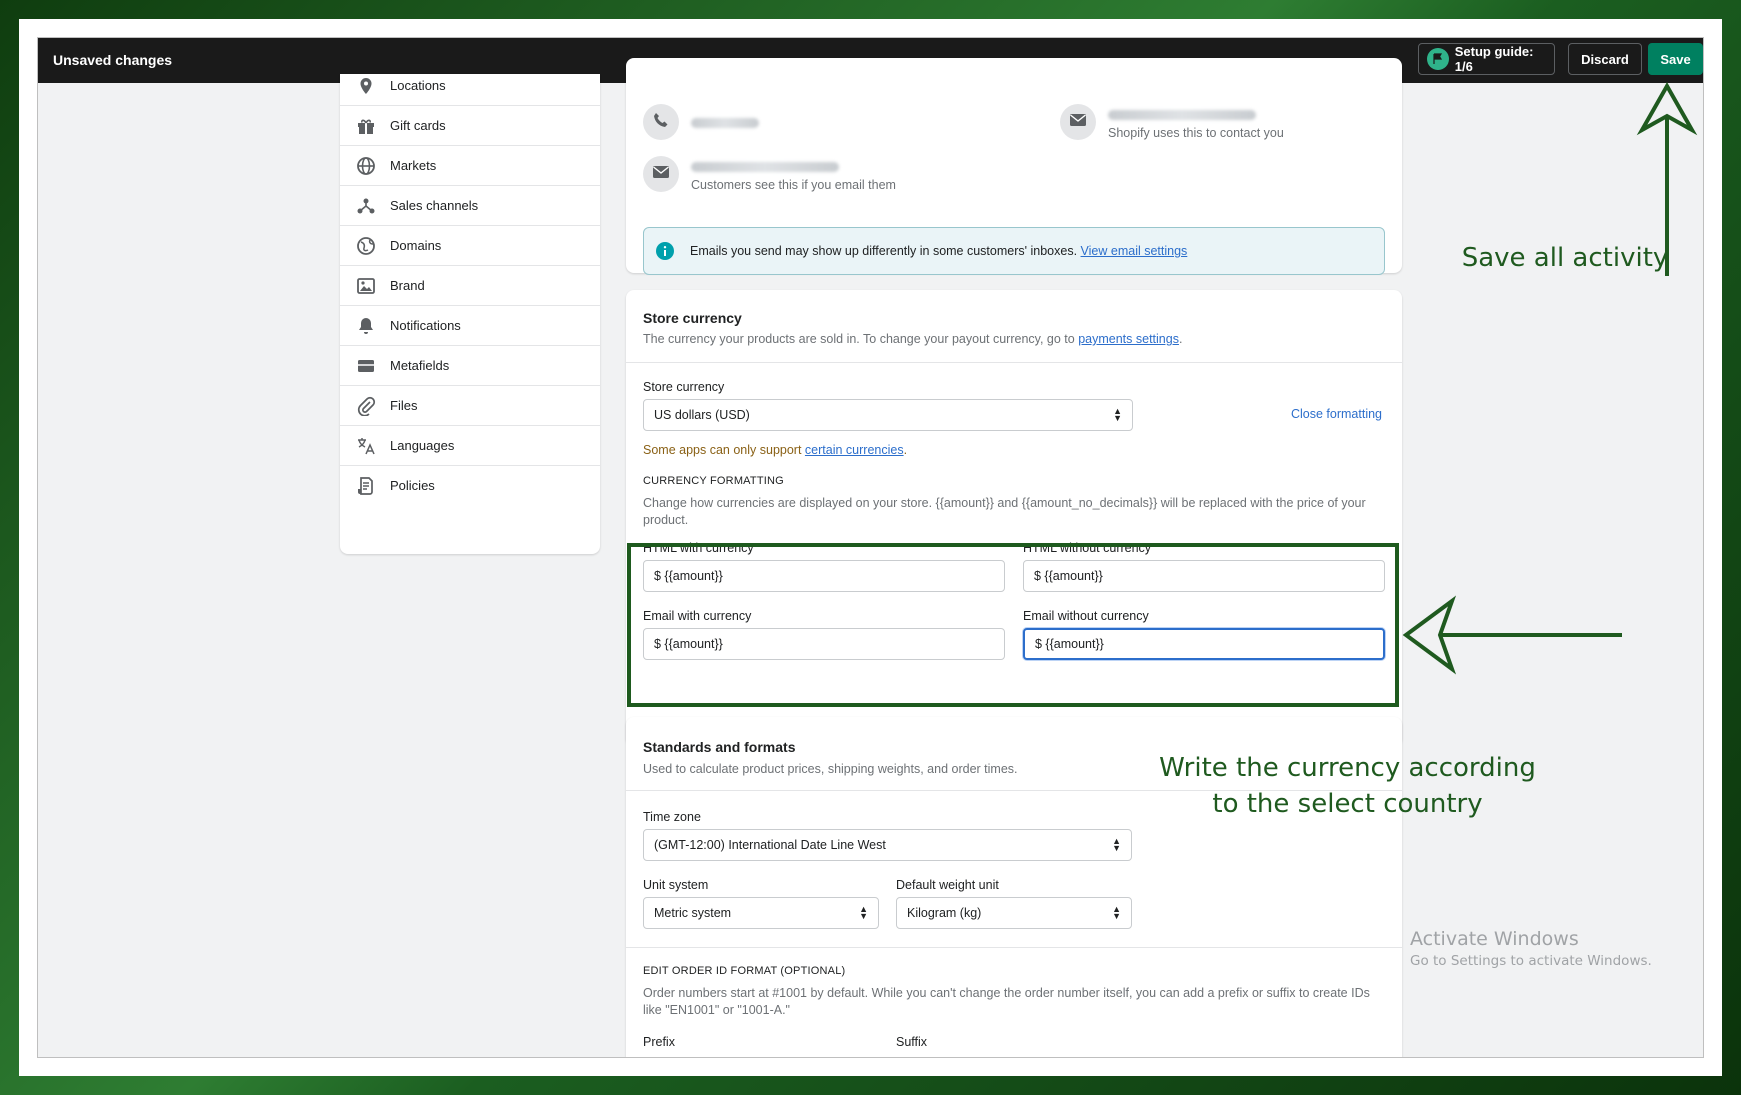  I want to click on prefix-label: Prefix, so click(659, 1042).